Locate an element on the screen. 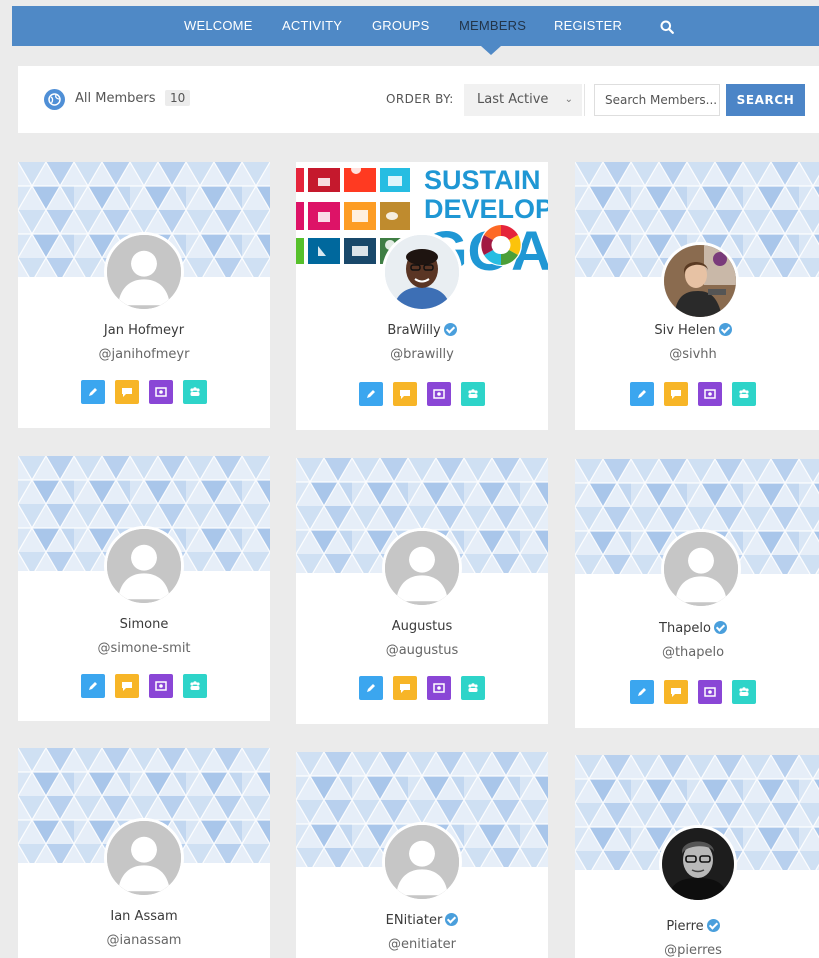 Image resolution: width=819 pixels, height=958 pixels. member-card: Jan Hofmeyr @janihofmeyr is located at coordinates (144, 295).